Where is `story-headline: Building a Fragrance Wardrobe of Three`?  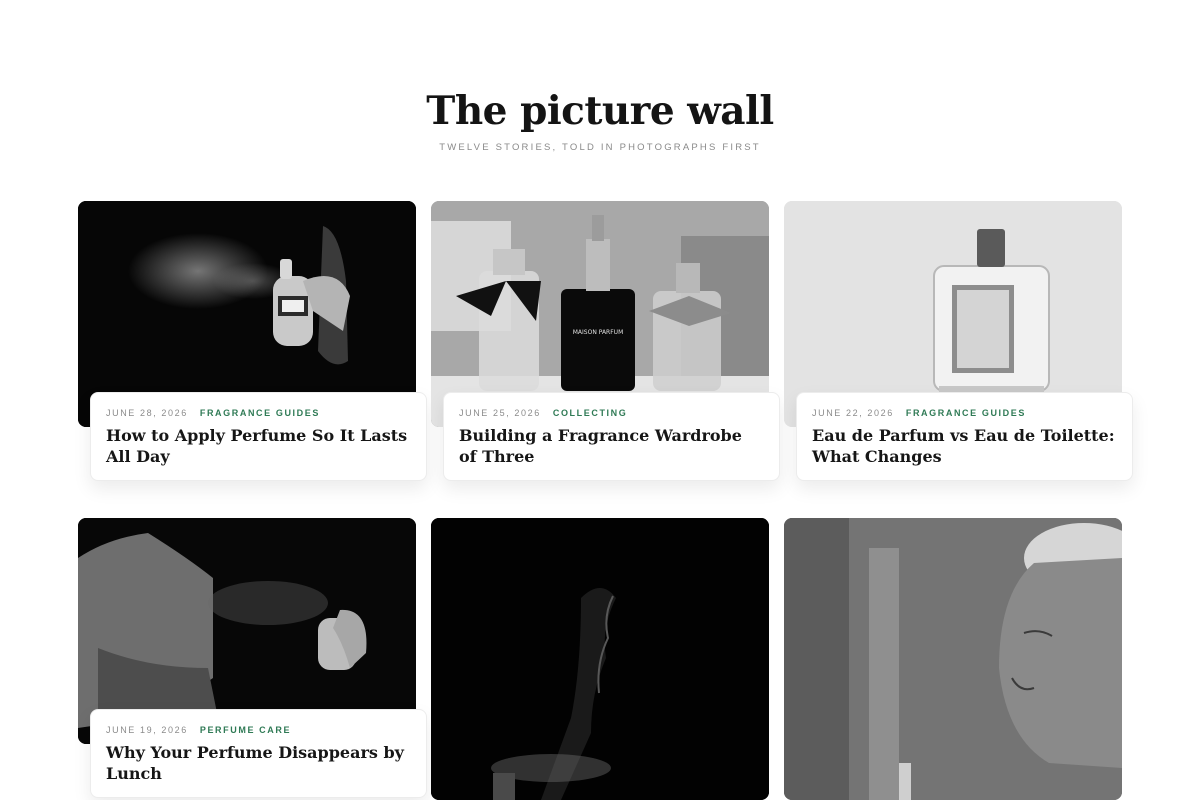
story-headline: Building a Fragrance Wardrobe of Three is located at coordinates (611, 446).